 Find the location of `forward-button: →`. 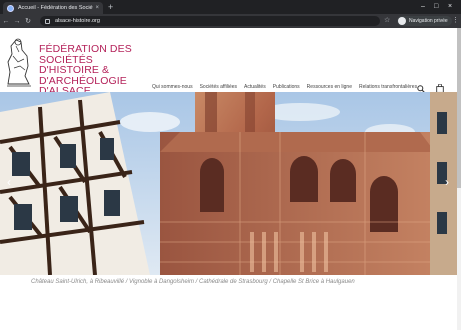

forward-button: → is located at coordinates (17, 21).